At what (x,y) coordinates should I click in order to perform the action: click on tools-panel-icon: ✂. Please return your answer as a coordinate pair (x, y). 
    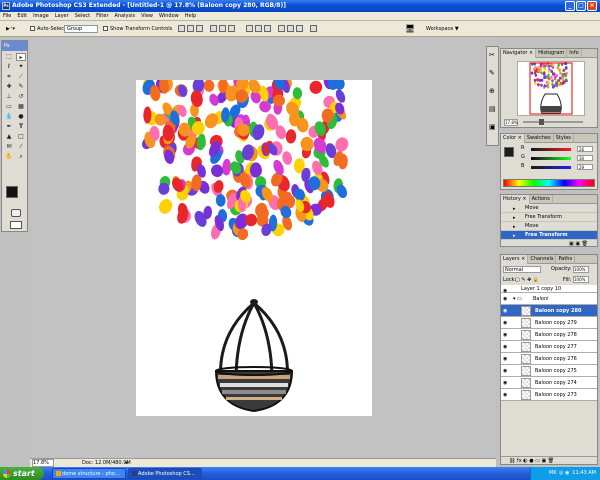
    Looking at the image, I should click on (492, 55).